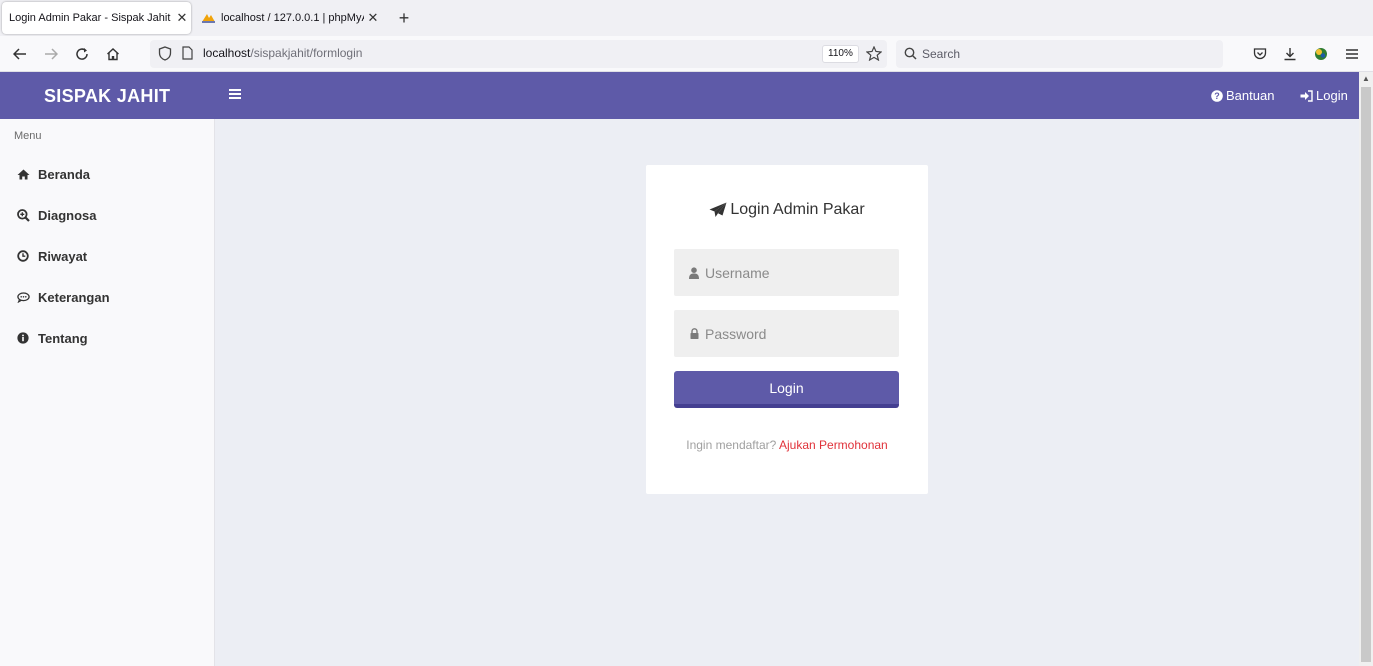  I want to click on menu-caption: Menu, so click(28, 136).